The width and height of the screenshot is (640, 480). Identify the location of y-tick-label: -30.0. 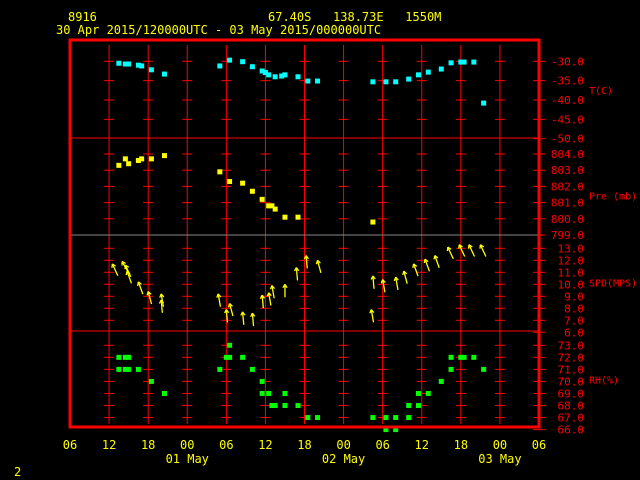
(567, 61).